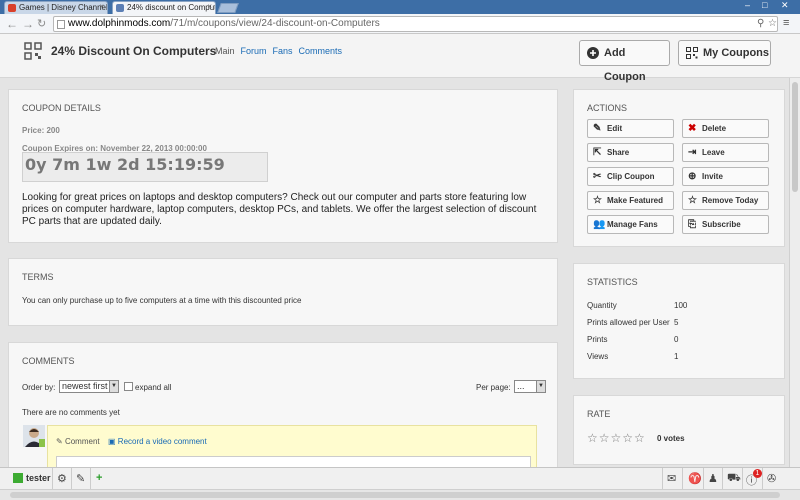 The height and width of the screenshot is (500, 800). I want to click on delete-x-icon: ✖, so click(692, 128).